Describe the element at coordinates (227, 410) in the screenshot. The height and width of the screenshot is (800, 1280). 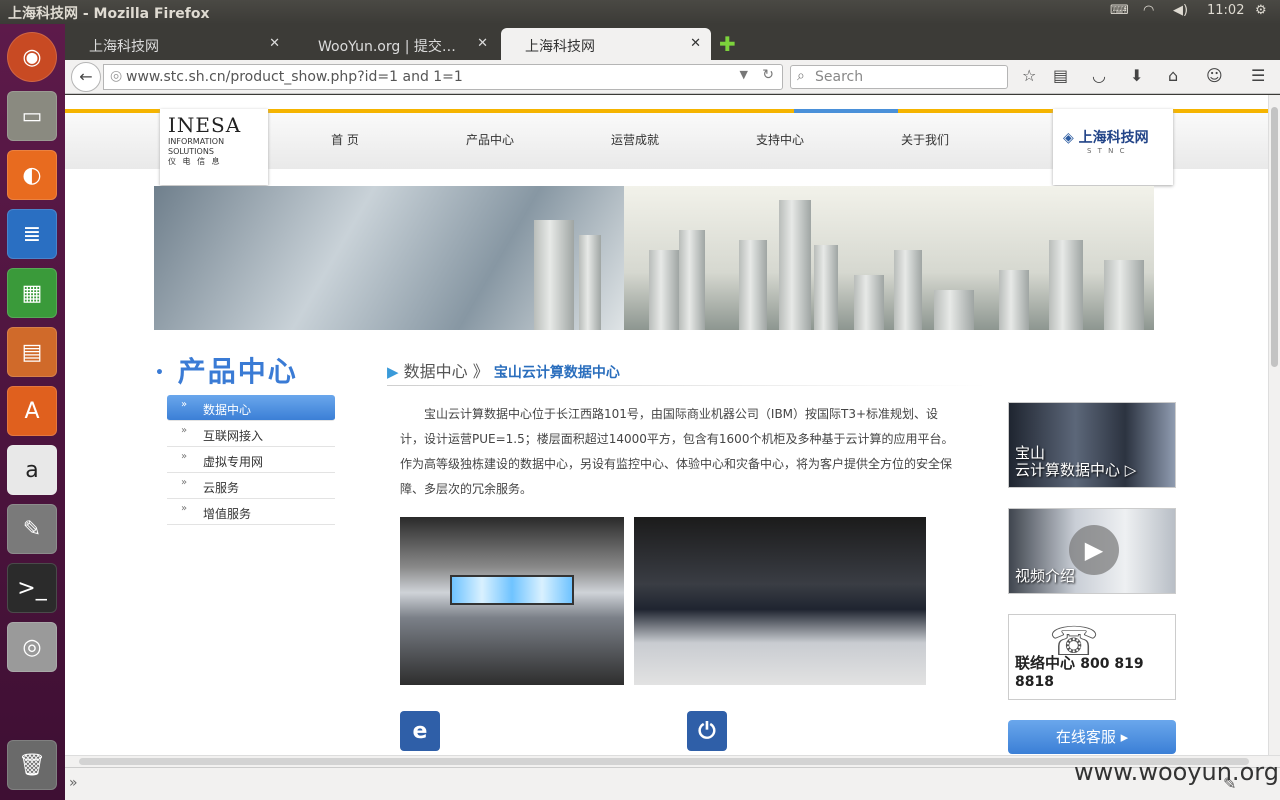
I see `side-item-label: 数据中心` at that location.